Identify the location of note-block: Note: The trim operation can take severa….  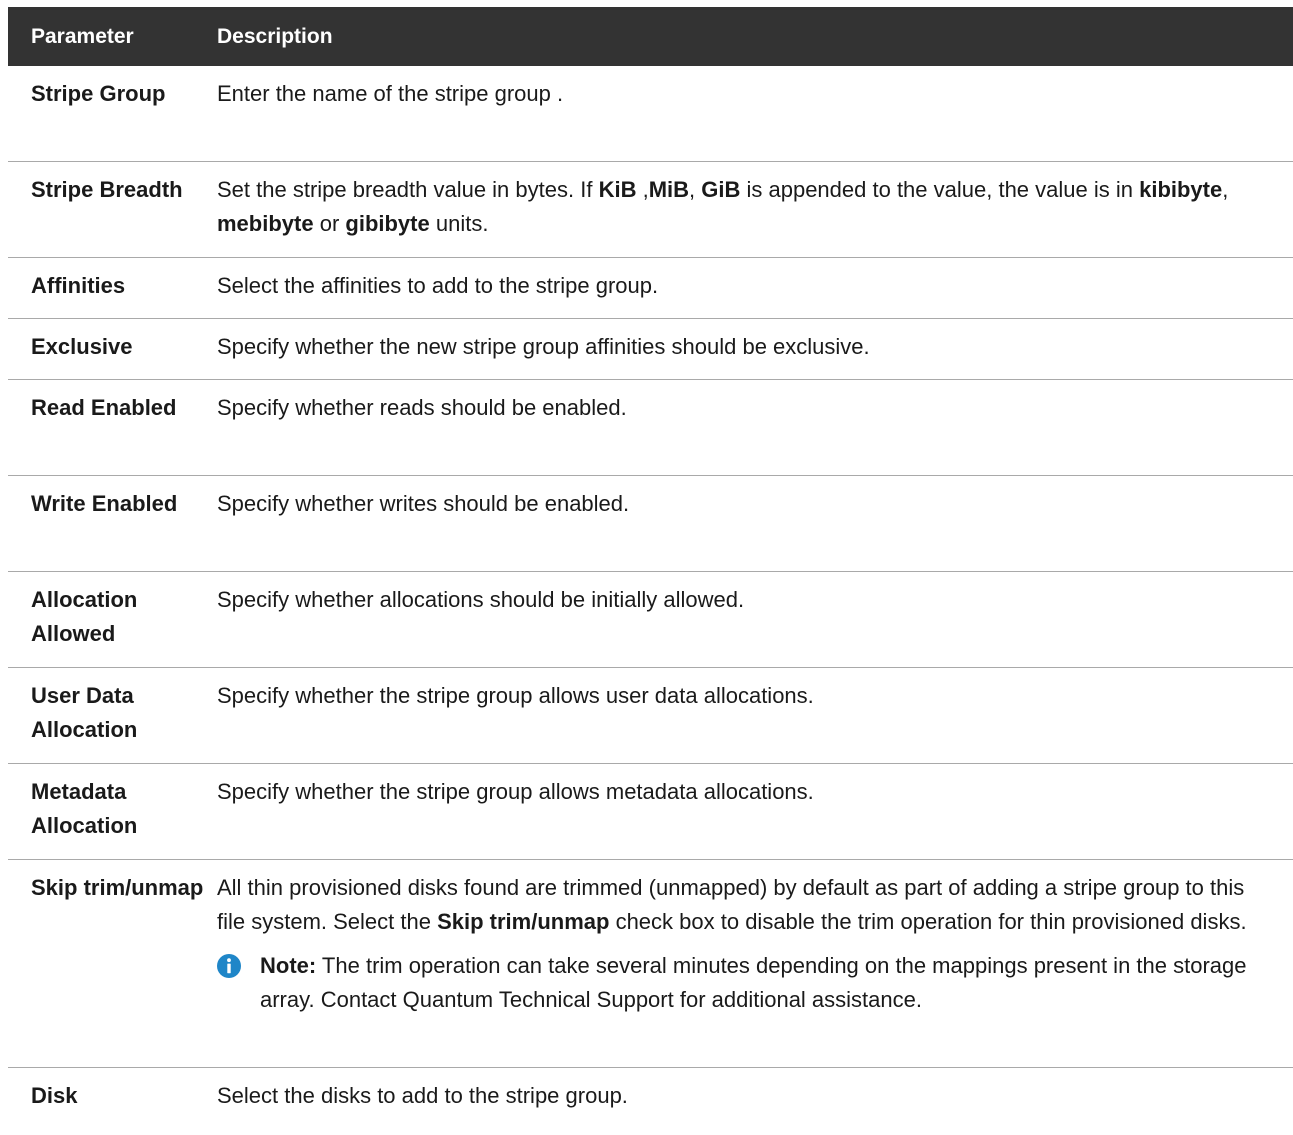
(744, 983).